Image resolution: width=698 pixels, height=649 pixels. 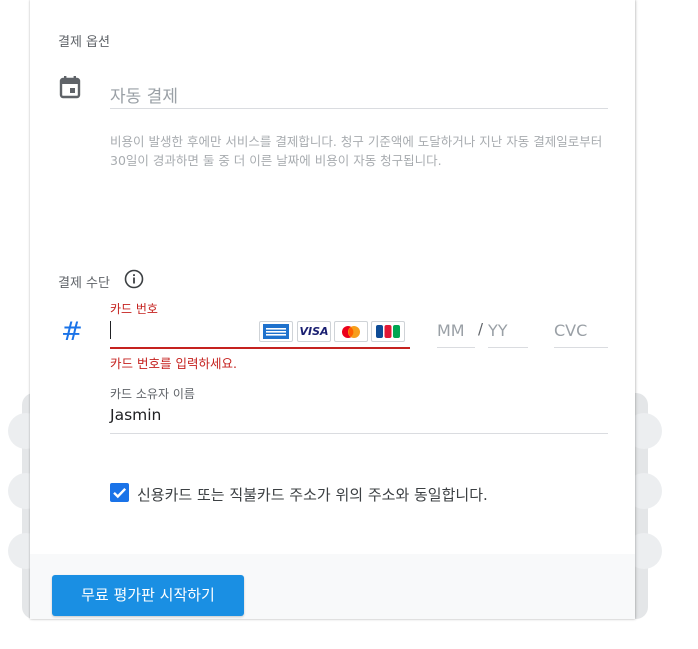 I want to click on info-icon, so click(x=134, y=279).